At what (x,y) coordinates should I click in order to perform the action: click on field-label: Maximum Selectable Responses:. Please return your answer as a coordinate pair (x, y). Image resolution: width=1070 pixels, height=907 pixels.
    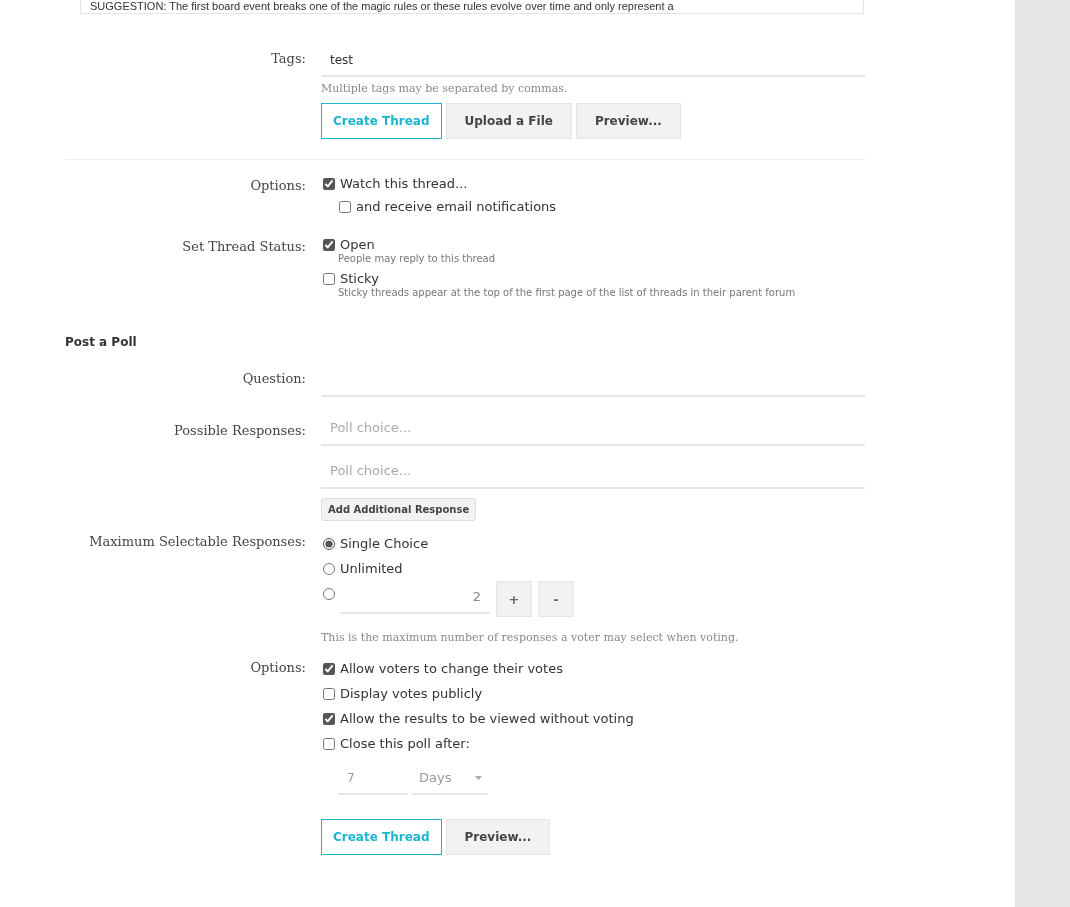
    Looking at the image, I should click on (197, 542).